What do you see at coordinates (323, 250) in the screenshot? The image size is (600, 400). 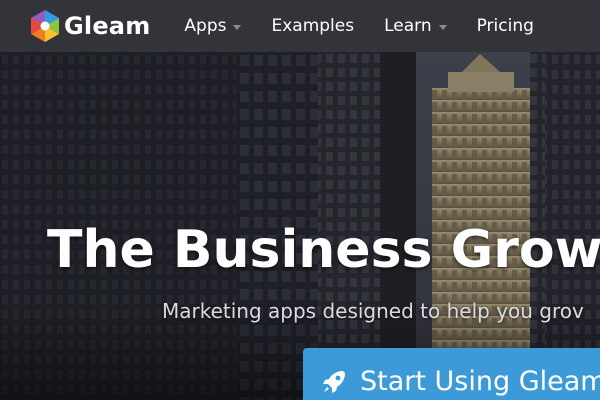 I see `hero-headline: The Business Growt` at bounding box center [323, 250].